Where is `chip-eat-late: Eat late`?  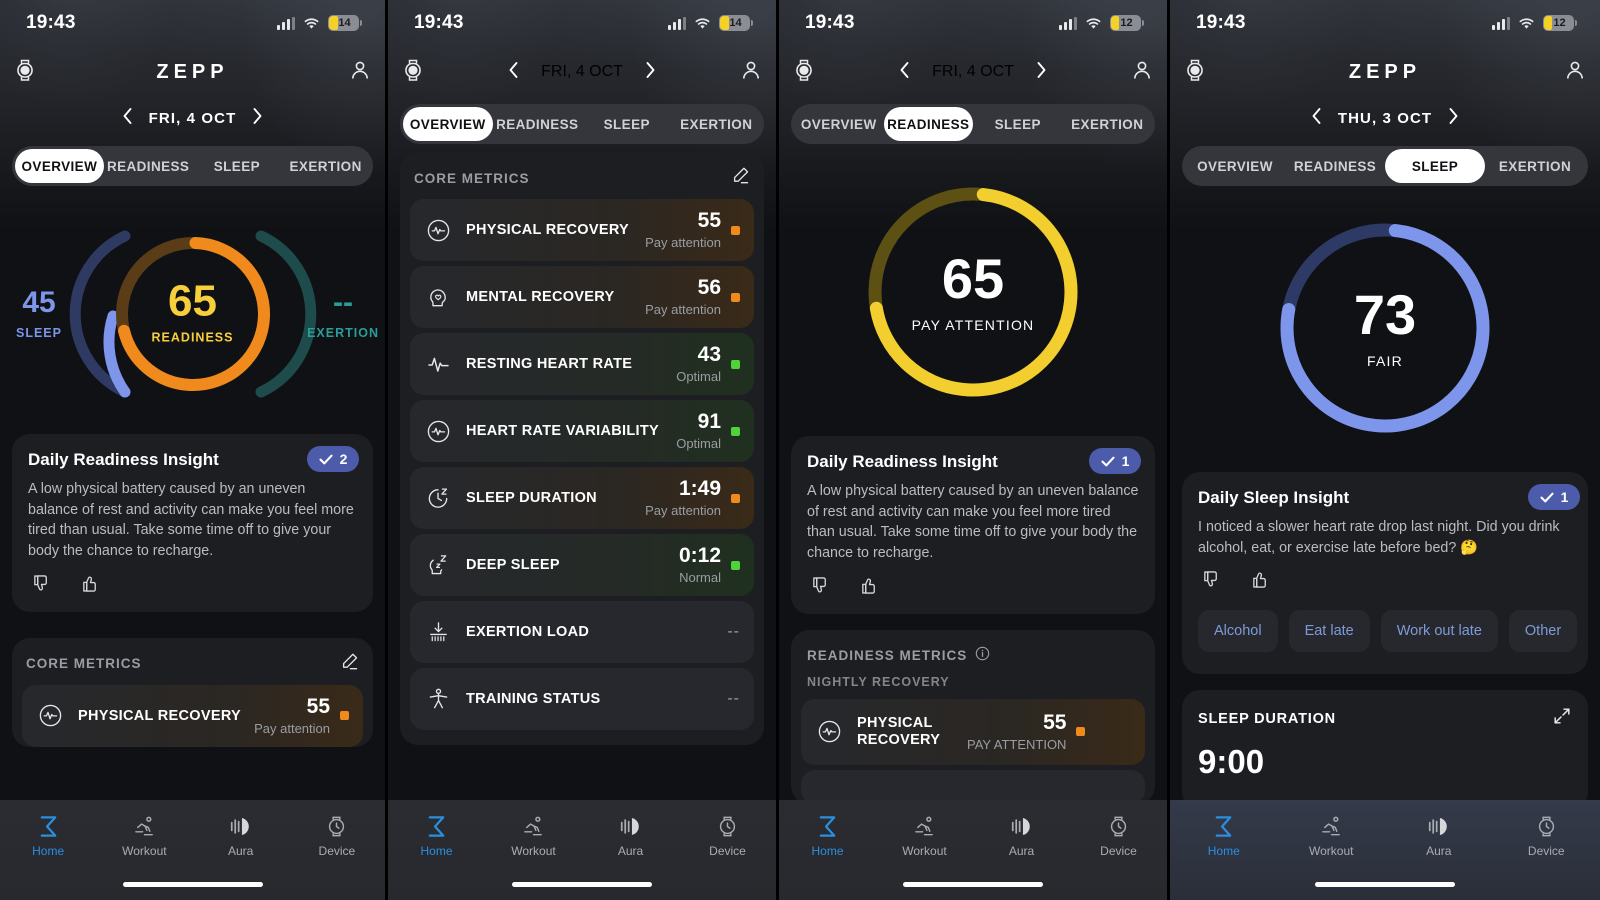 chip-eat-late: Eat late is located at coordinates (1329, 631).